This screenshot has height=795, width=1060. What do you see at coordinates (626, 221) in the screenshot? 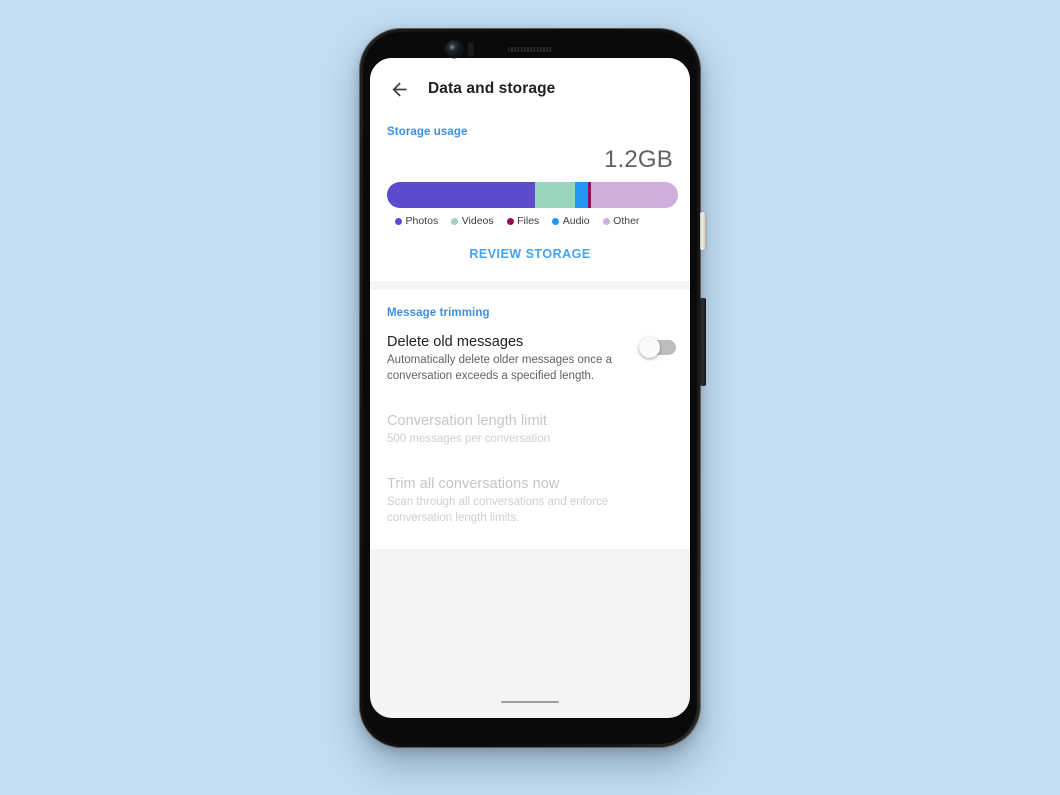
I see `legend-label-other: Other` at bounding box center [626, 221].